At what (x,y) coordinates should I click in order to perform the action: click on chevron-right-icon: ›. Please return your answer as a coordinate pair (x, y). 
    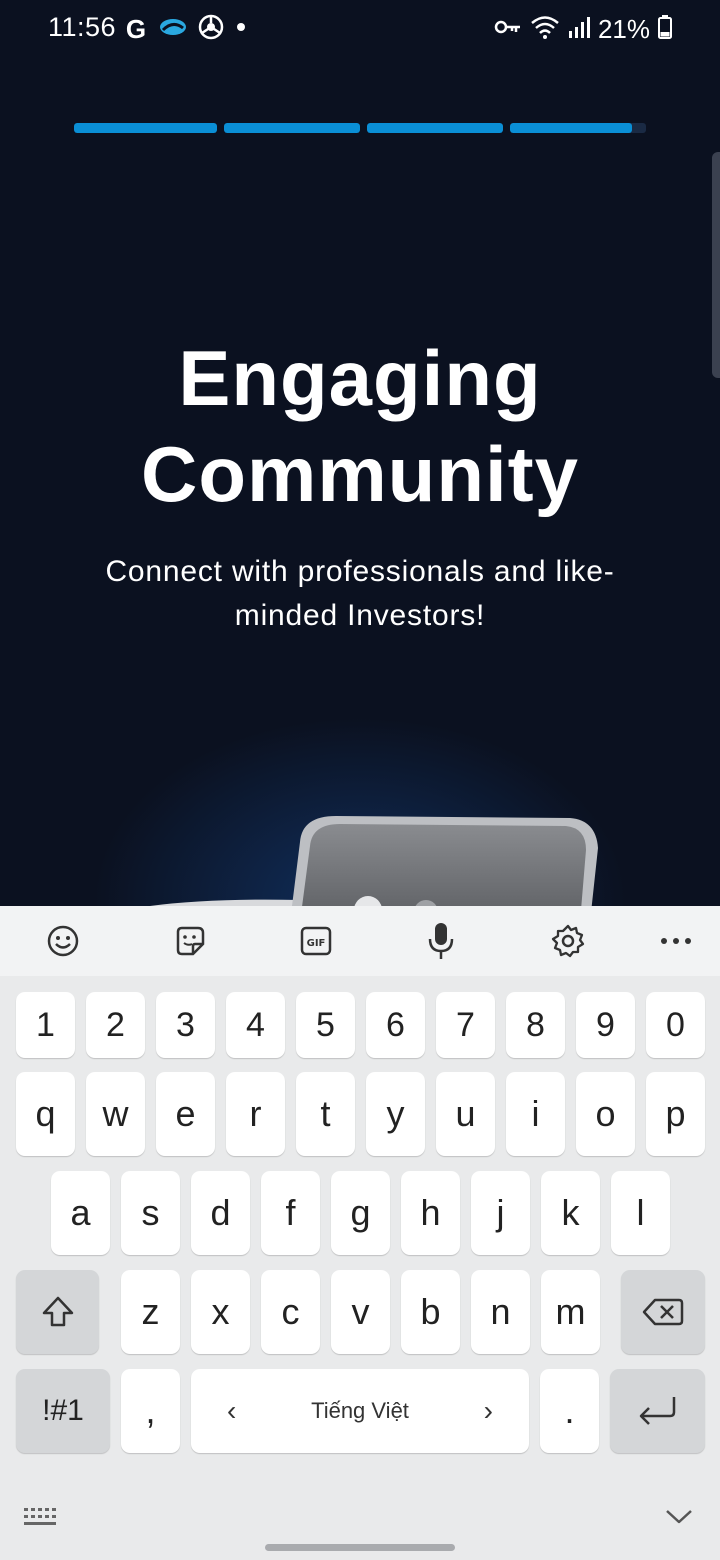
    Looking at the image, I should click on (488, 1411).